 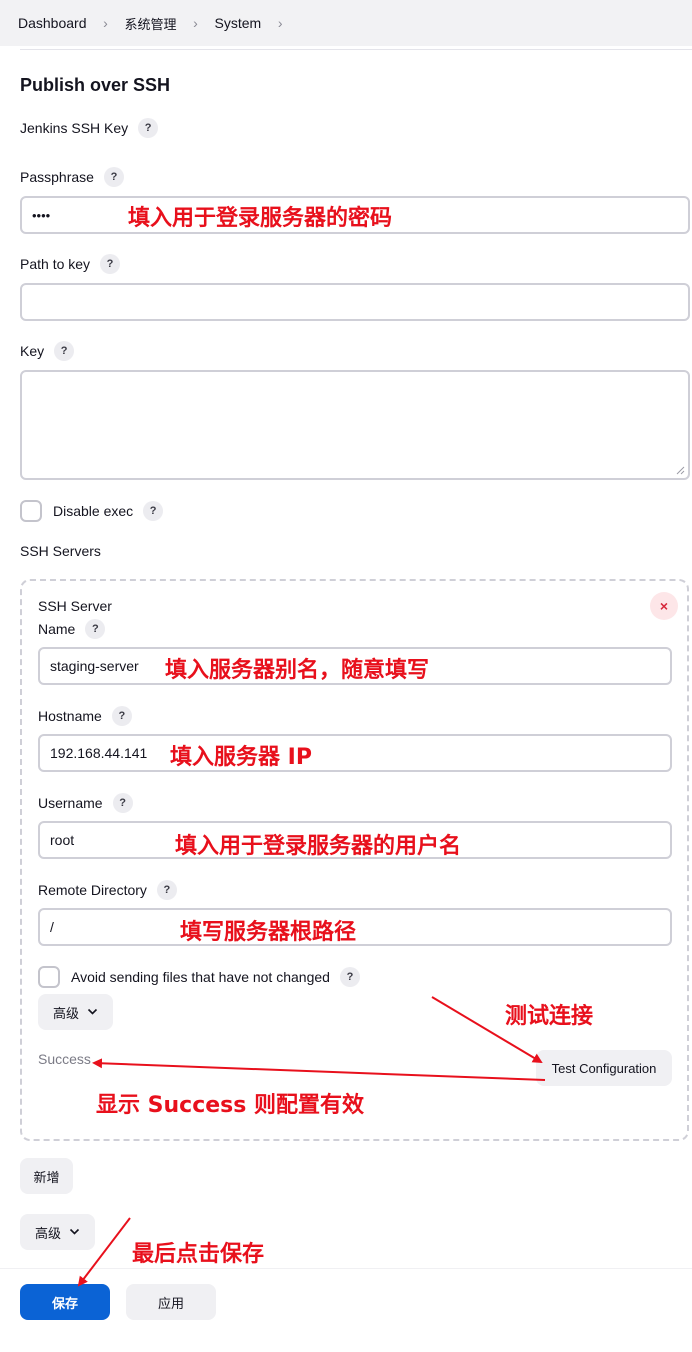 I want to click on passphrase-label-text: Passphrase, so click(x=57, y=177).